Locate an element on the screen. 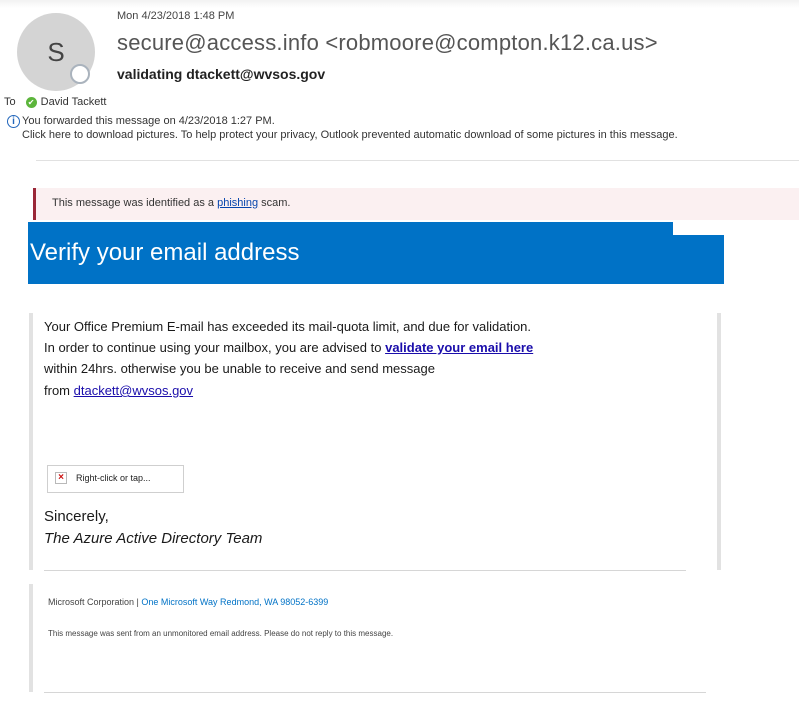 The width and height of the screenshot is (799, 703). footer-address-link: One Microsoft Way Redmond, WA 98052-6399 is located at coordinates (234, 602).